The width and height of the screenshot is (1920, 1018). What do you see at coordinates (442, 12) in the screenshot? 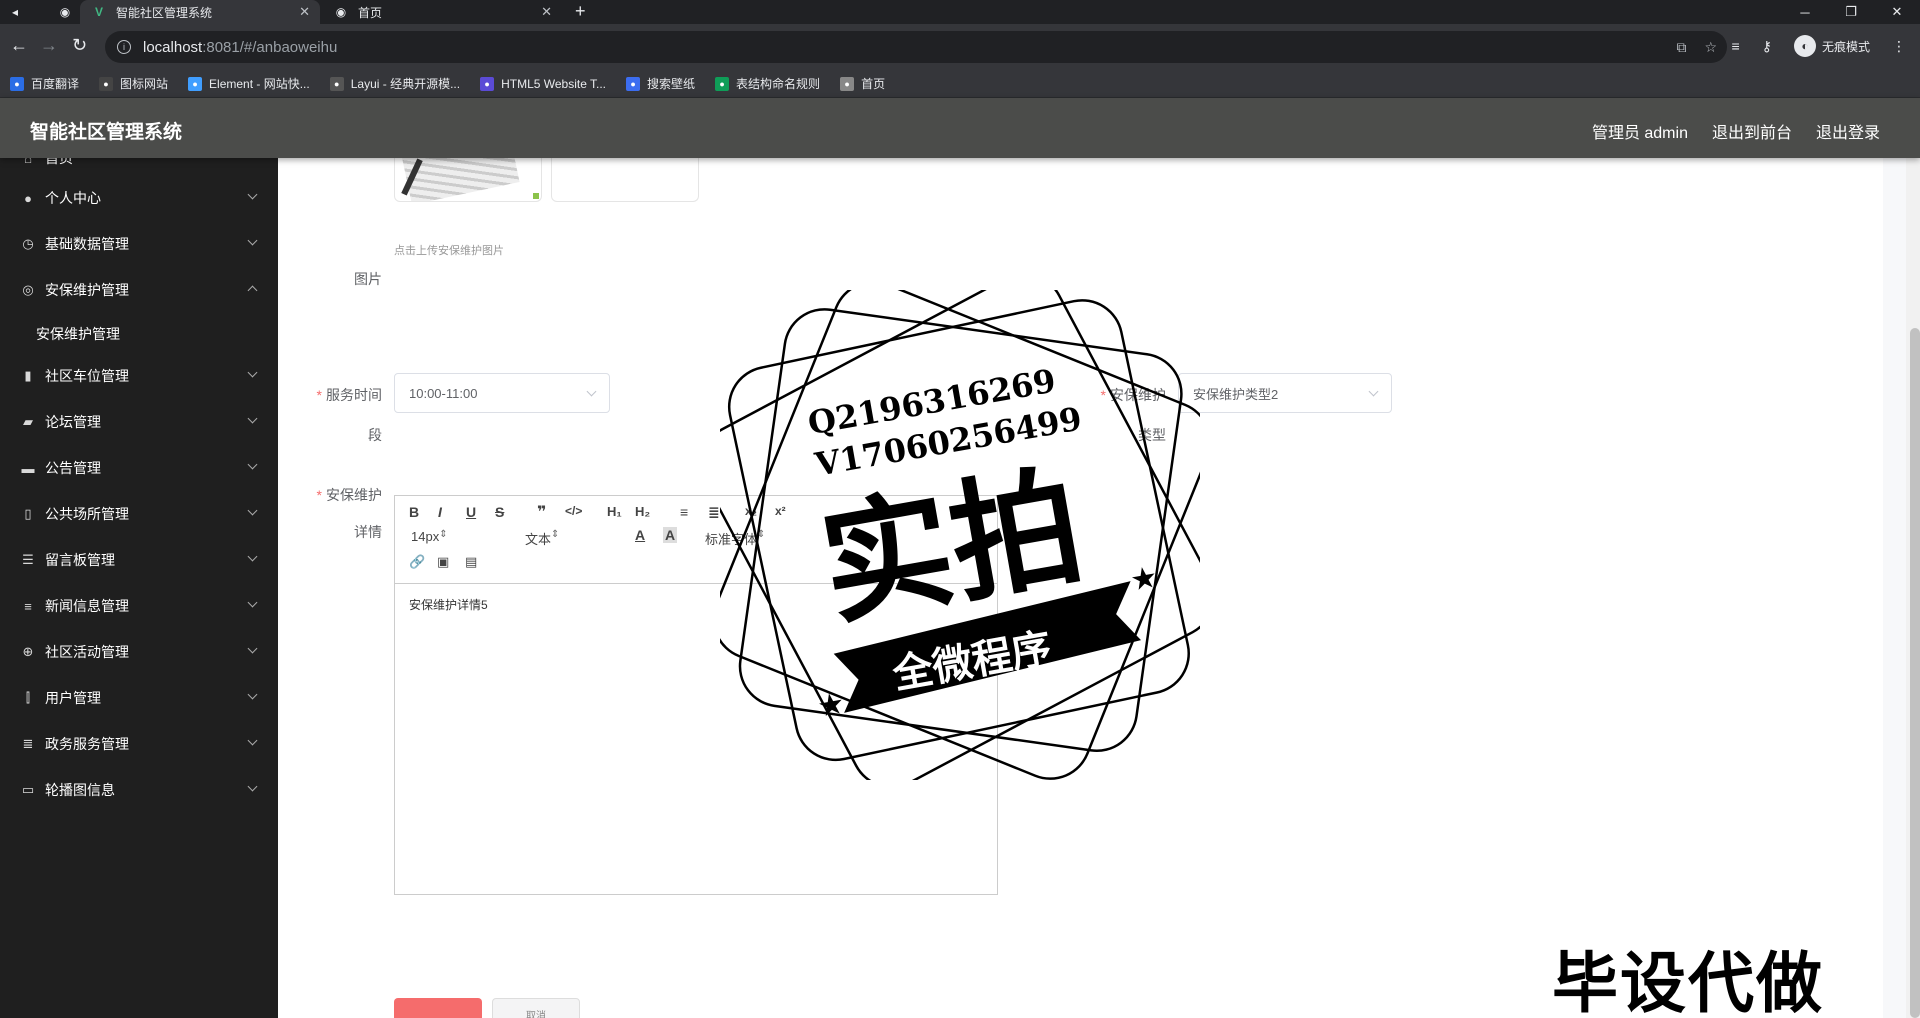
I see `tab-home: ◉ 首页 ✕` at bounding box center [442, 12].